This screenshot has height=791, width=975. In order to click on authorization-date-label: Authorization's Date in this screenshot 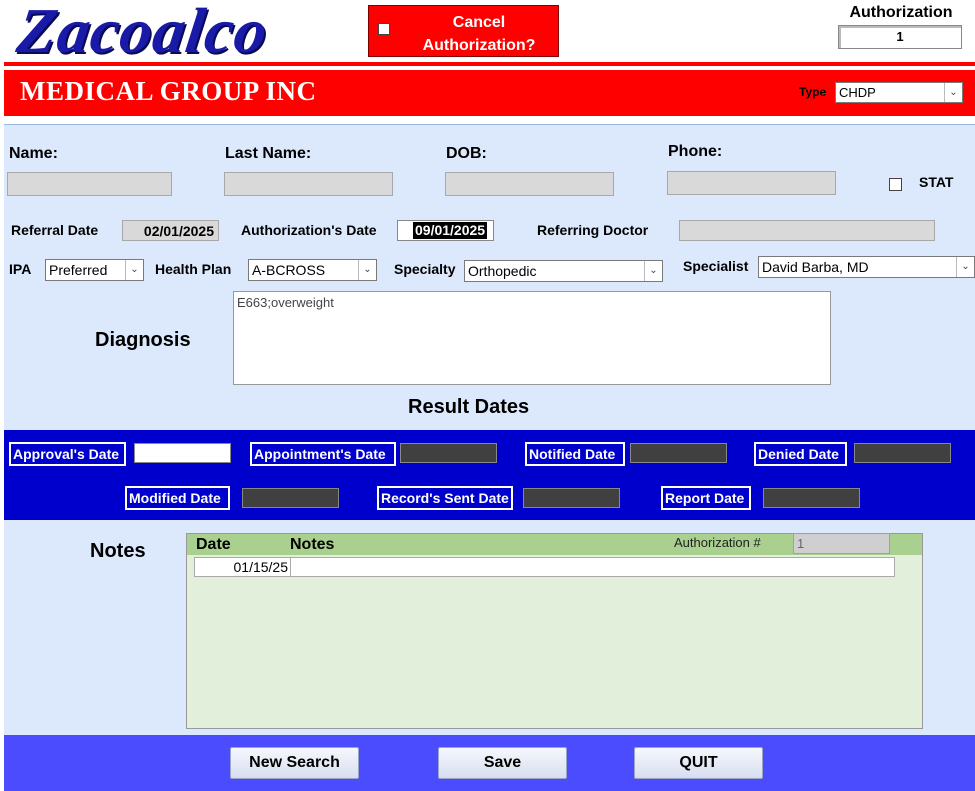, I will do `click(309, 230)`.